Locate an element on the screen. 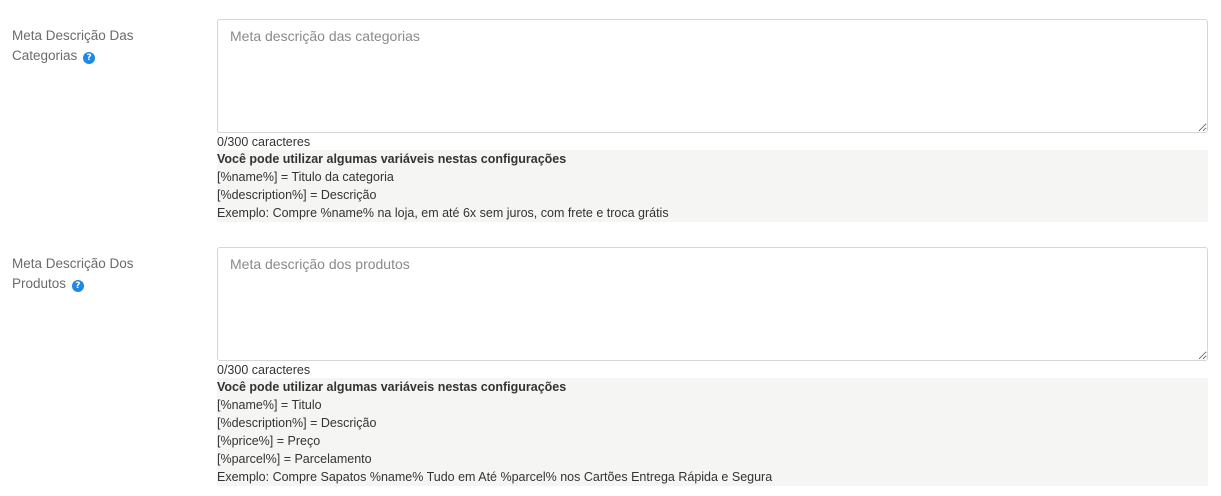 Image resolution: width=1221 pixels, height=496 pixels. label-line-2: Produtos is located at coordinates (39, 283).